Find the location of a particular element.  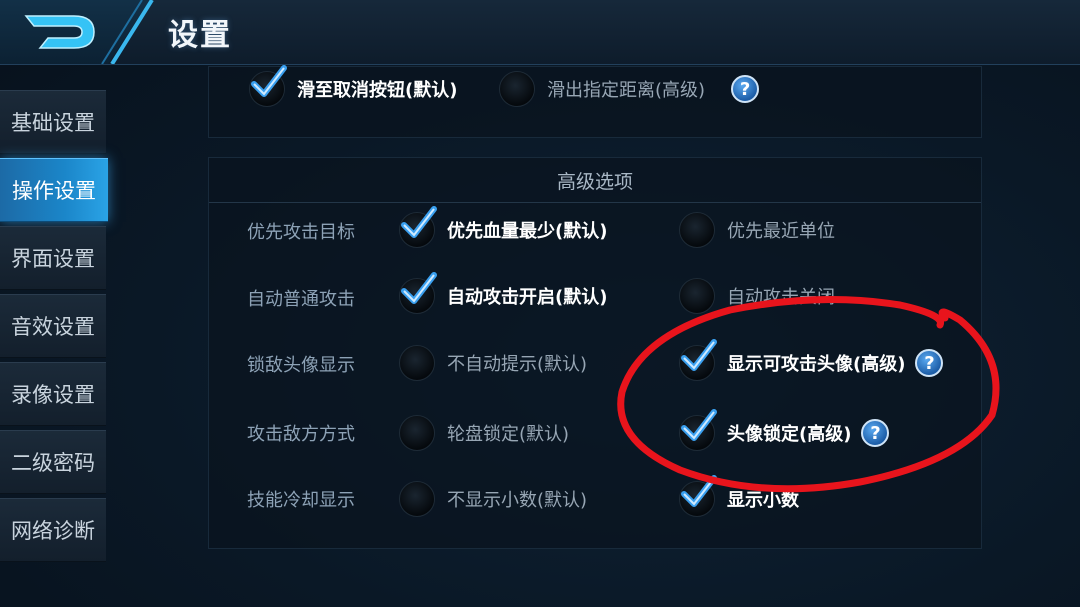

back-button is located at coordinates (63, 32).